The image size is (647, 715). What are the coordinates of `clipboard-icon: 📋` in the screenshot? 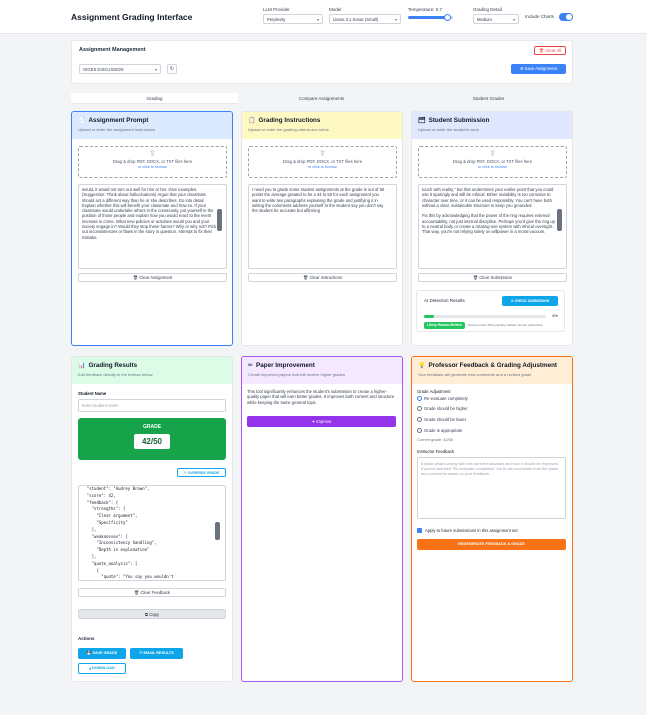 It's located at (252, 121).